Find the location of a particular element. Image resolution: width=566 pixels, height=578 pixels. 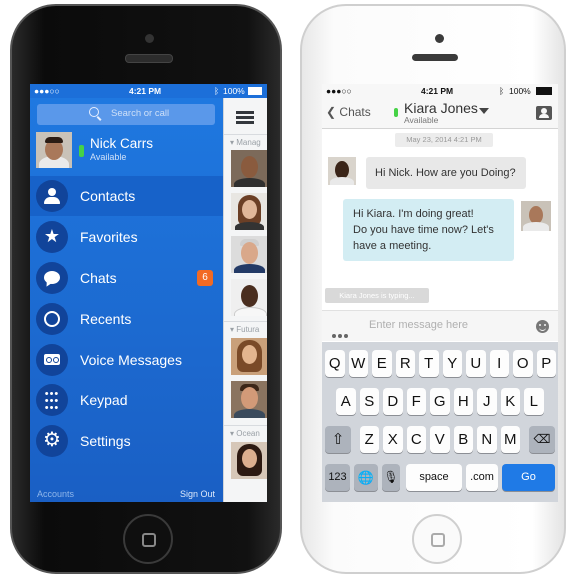

dotcom-key: .com is located at coordinates (482, 477).